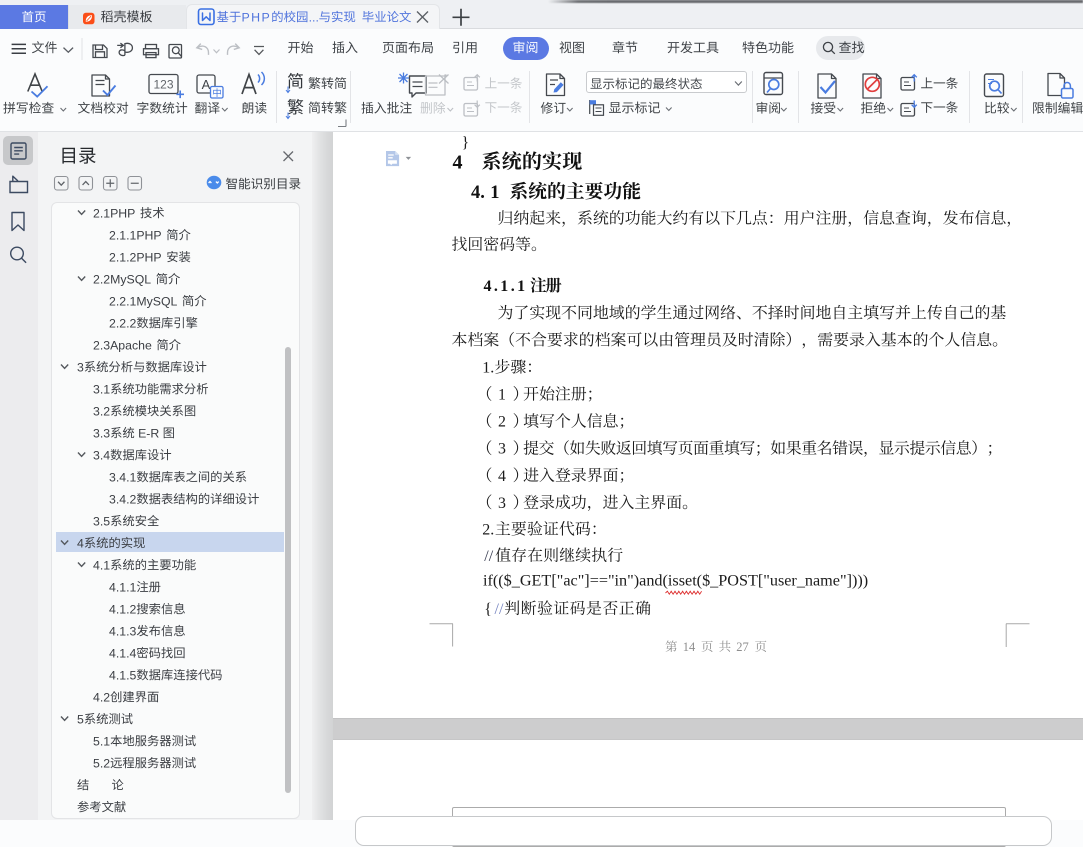  I want to click on svg-text: 5, so click(80, 719).